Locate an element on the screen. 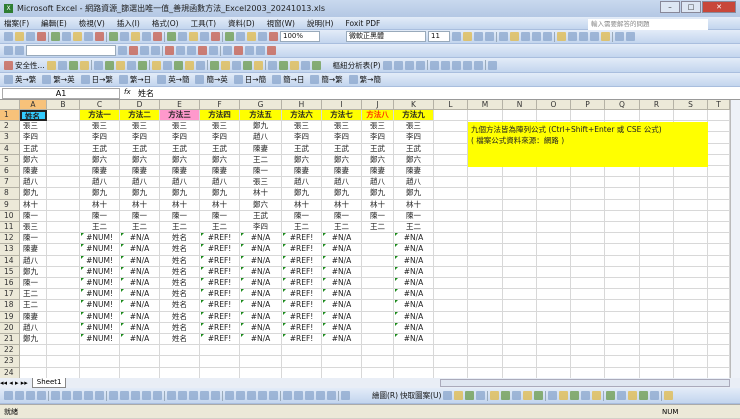 The height and width of the screenshot is (419, 740). row-header: 2 is located at coordinates (10, 127).